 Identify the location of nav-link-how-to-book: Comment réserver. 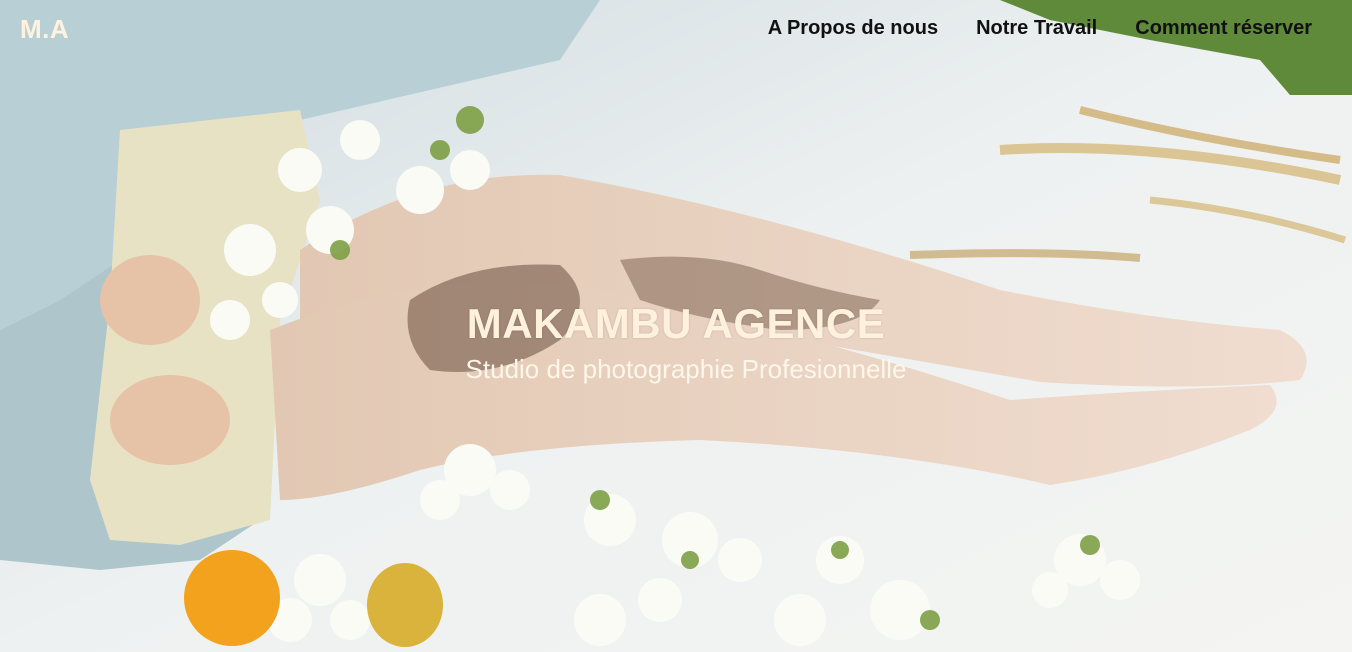
(1223, 28).